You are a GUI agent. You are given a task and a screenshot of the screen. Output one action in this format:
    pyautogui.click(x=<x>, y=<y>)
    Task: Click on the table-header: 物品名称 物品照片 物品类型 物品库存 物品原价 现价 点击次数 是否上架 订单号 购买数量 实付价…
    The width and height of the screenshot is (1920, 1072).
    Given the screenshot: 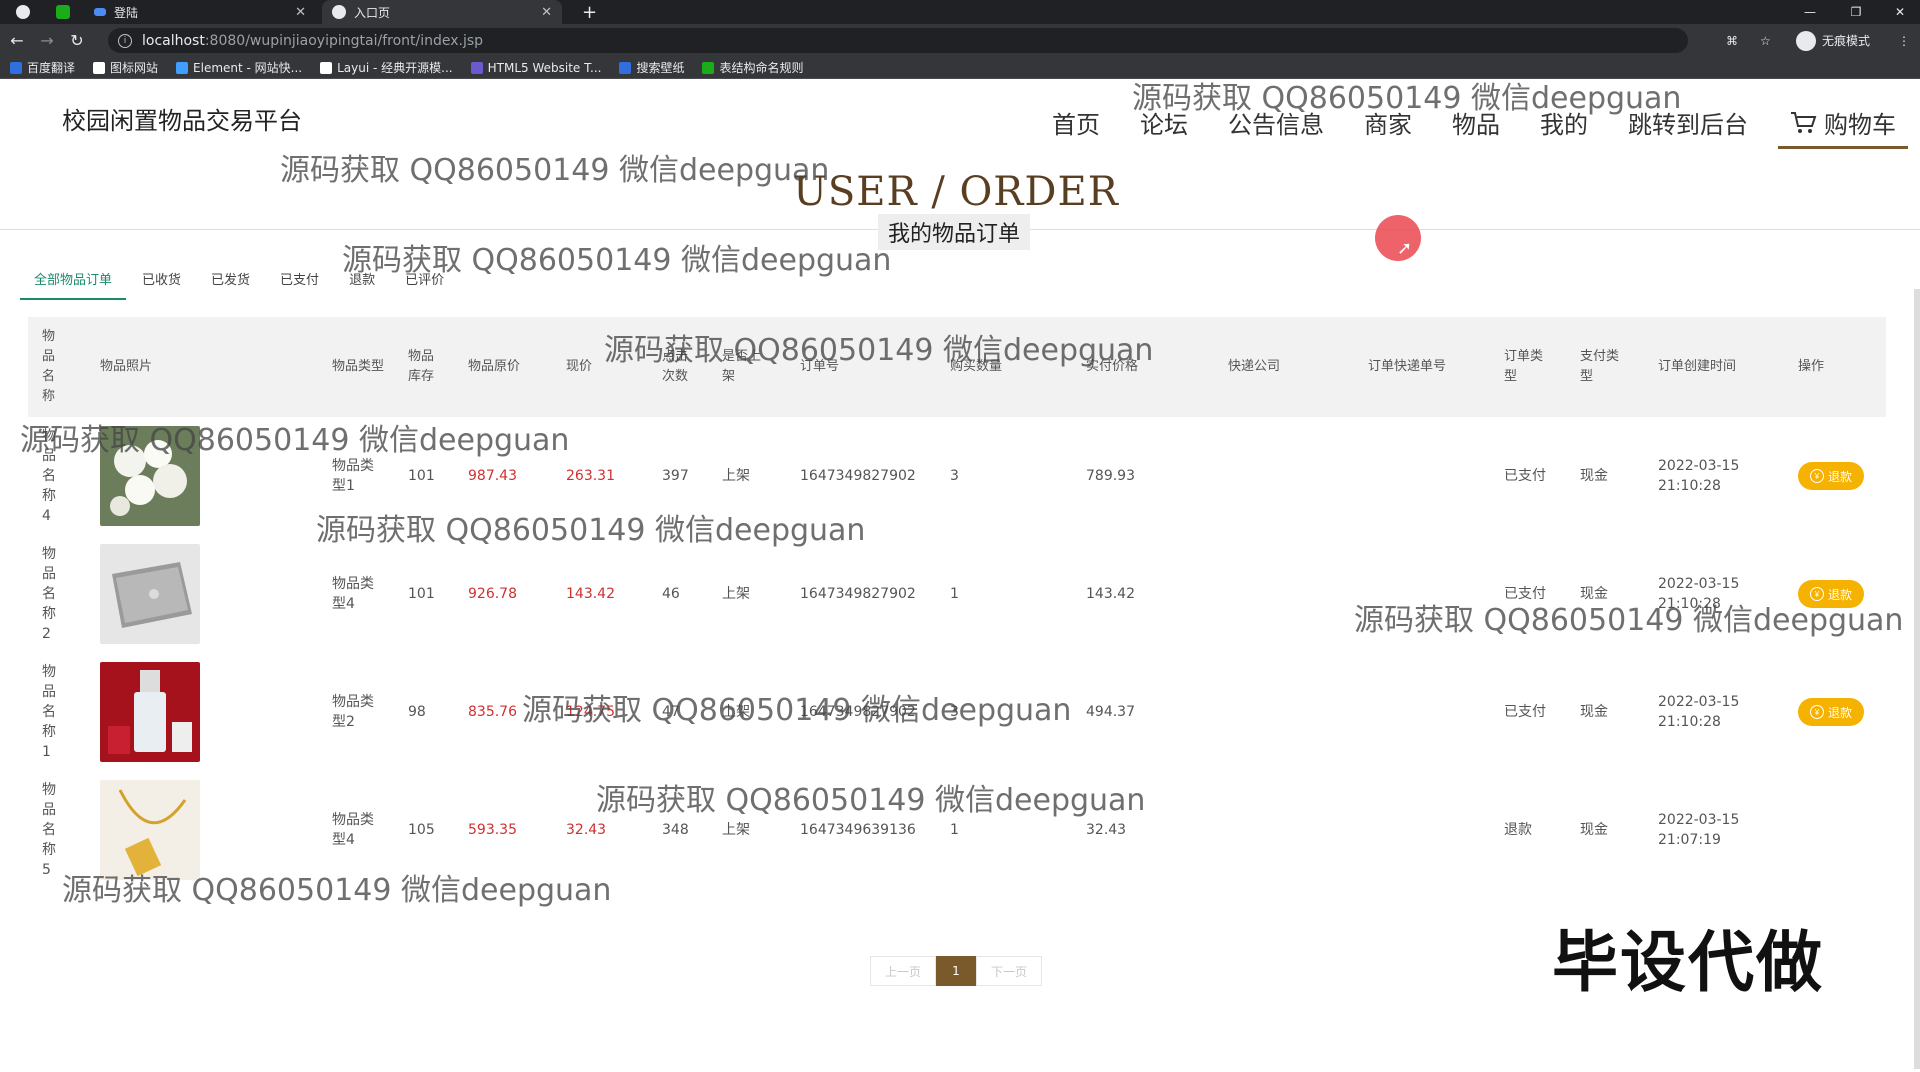 What is the action you would take?
    pyautogui.click(x=957, y=367)
    